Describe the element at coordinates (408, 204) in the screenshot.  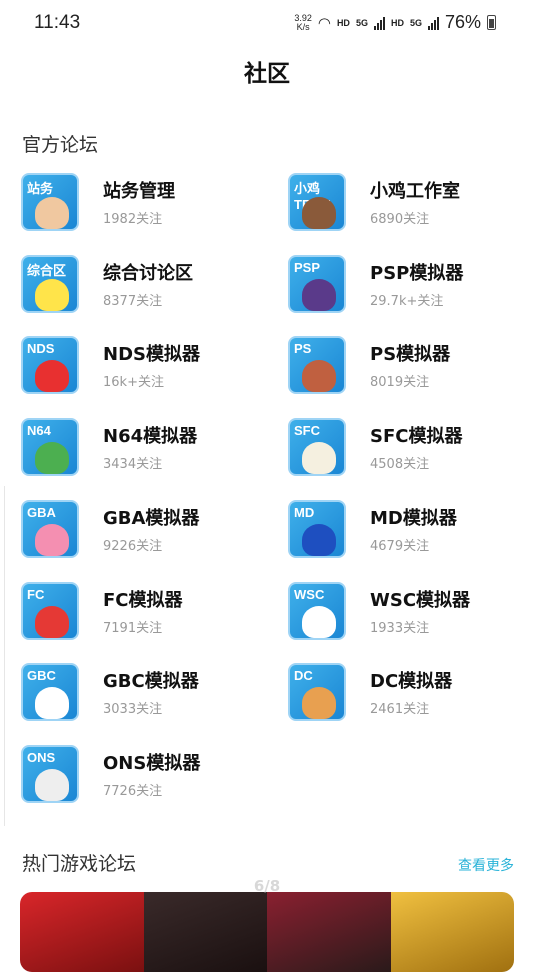
I see `forum-item: 小鸡TEAM 小鸡工作室 6890关注` at that location.